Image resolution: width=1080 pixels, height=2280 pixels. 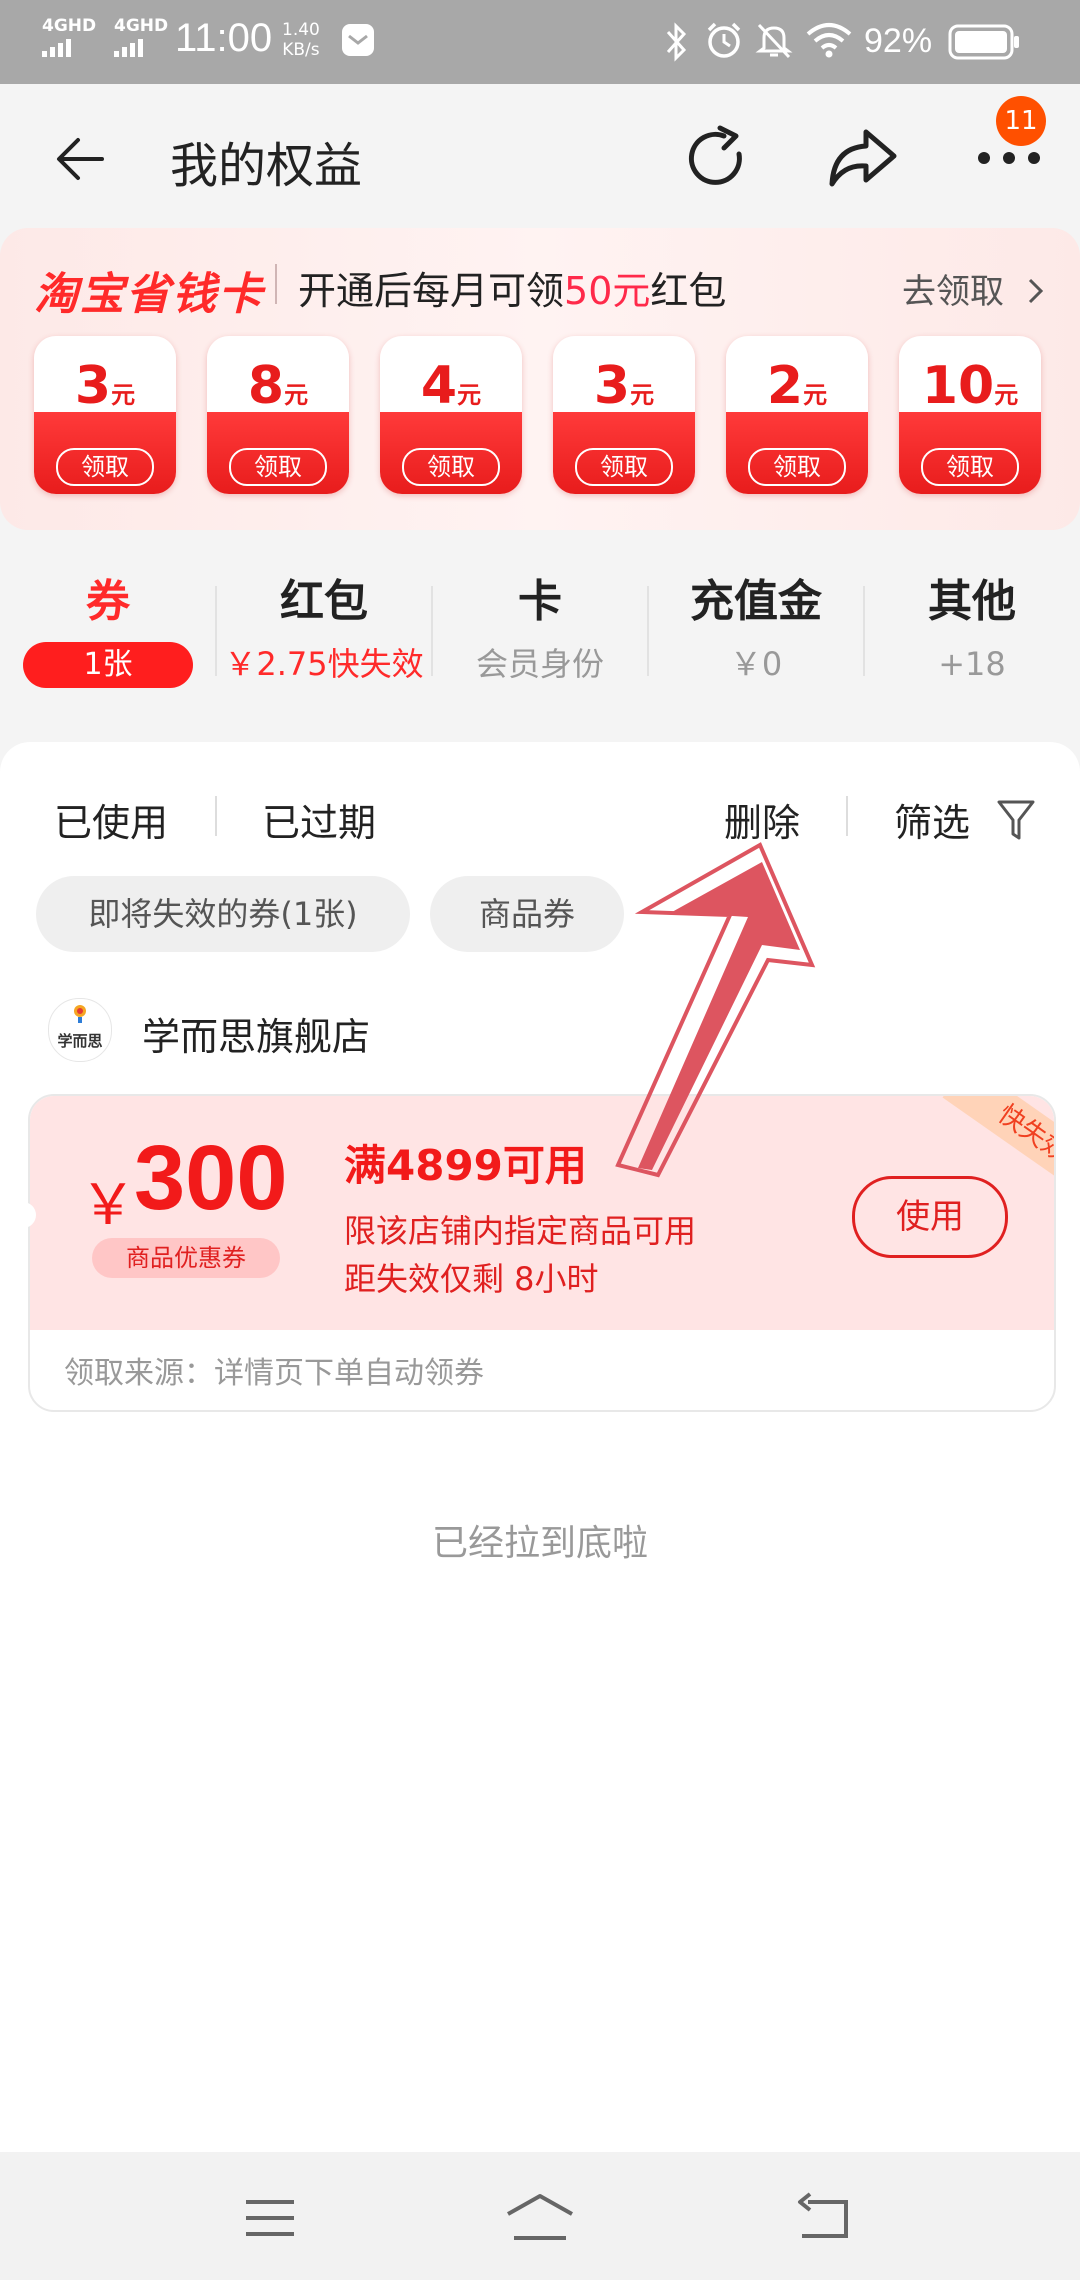 I want to click on filter-button: 筛选, so click(x=965, y=819).